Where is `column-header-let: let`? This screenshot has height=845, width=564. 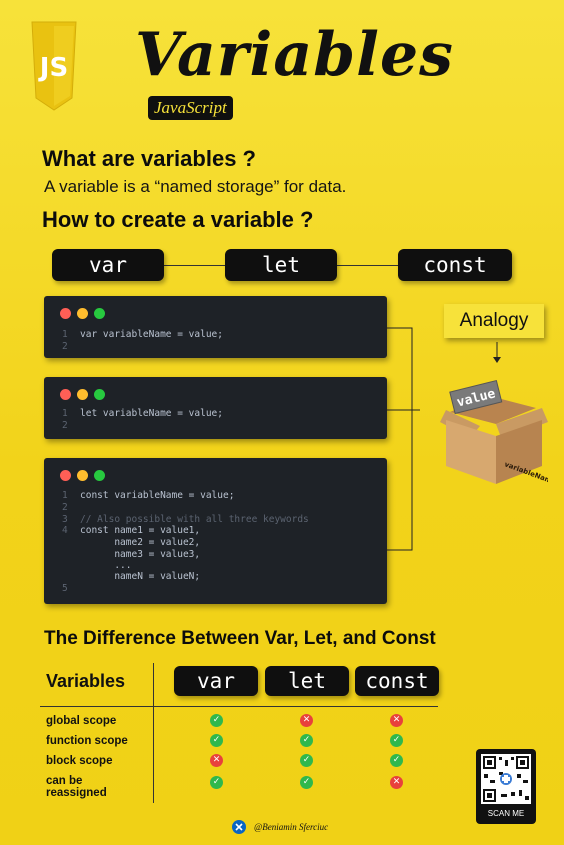
column-header-let: let is located at coordinates (307, 681).